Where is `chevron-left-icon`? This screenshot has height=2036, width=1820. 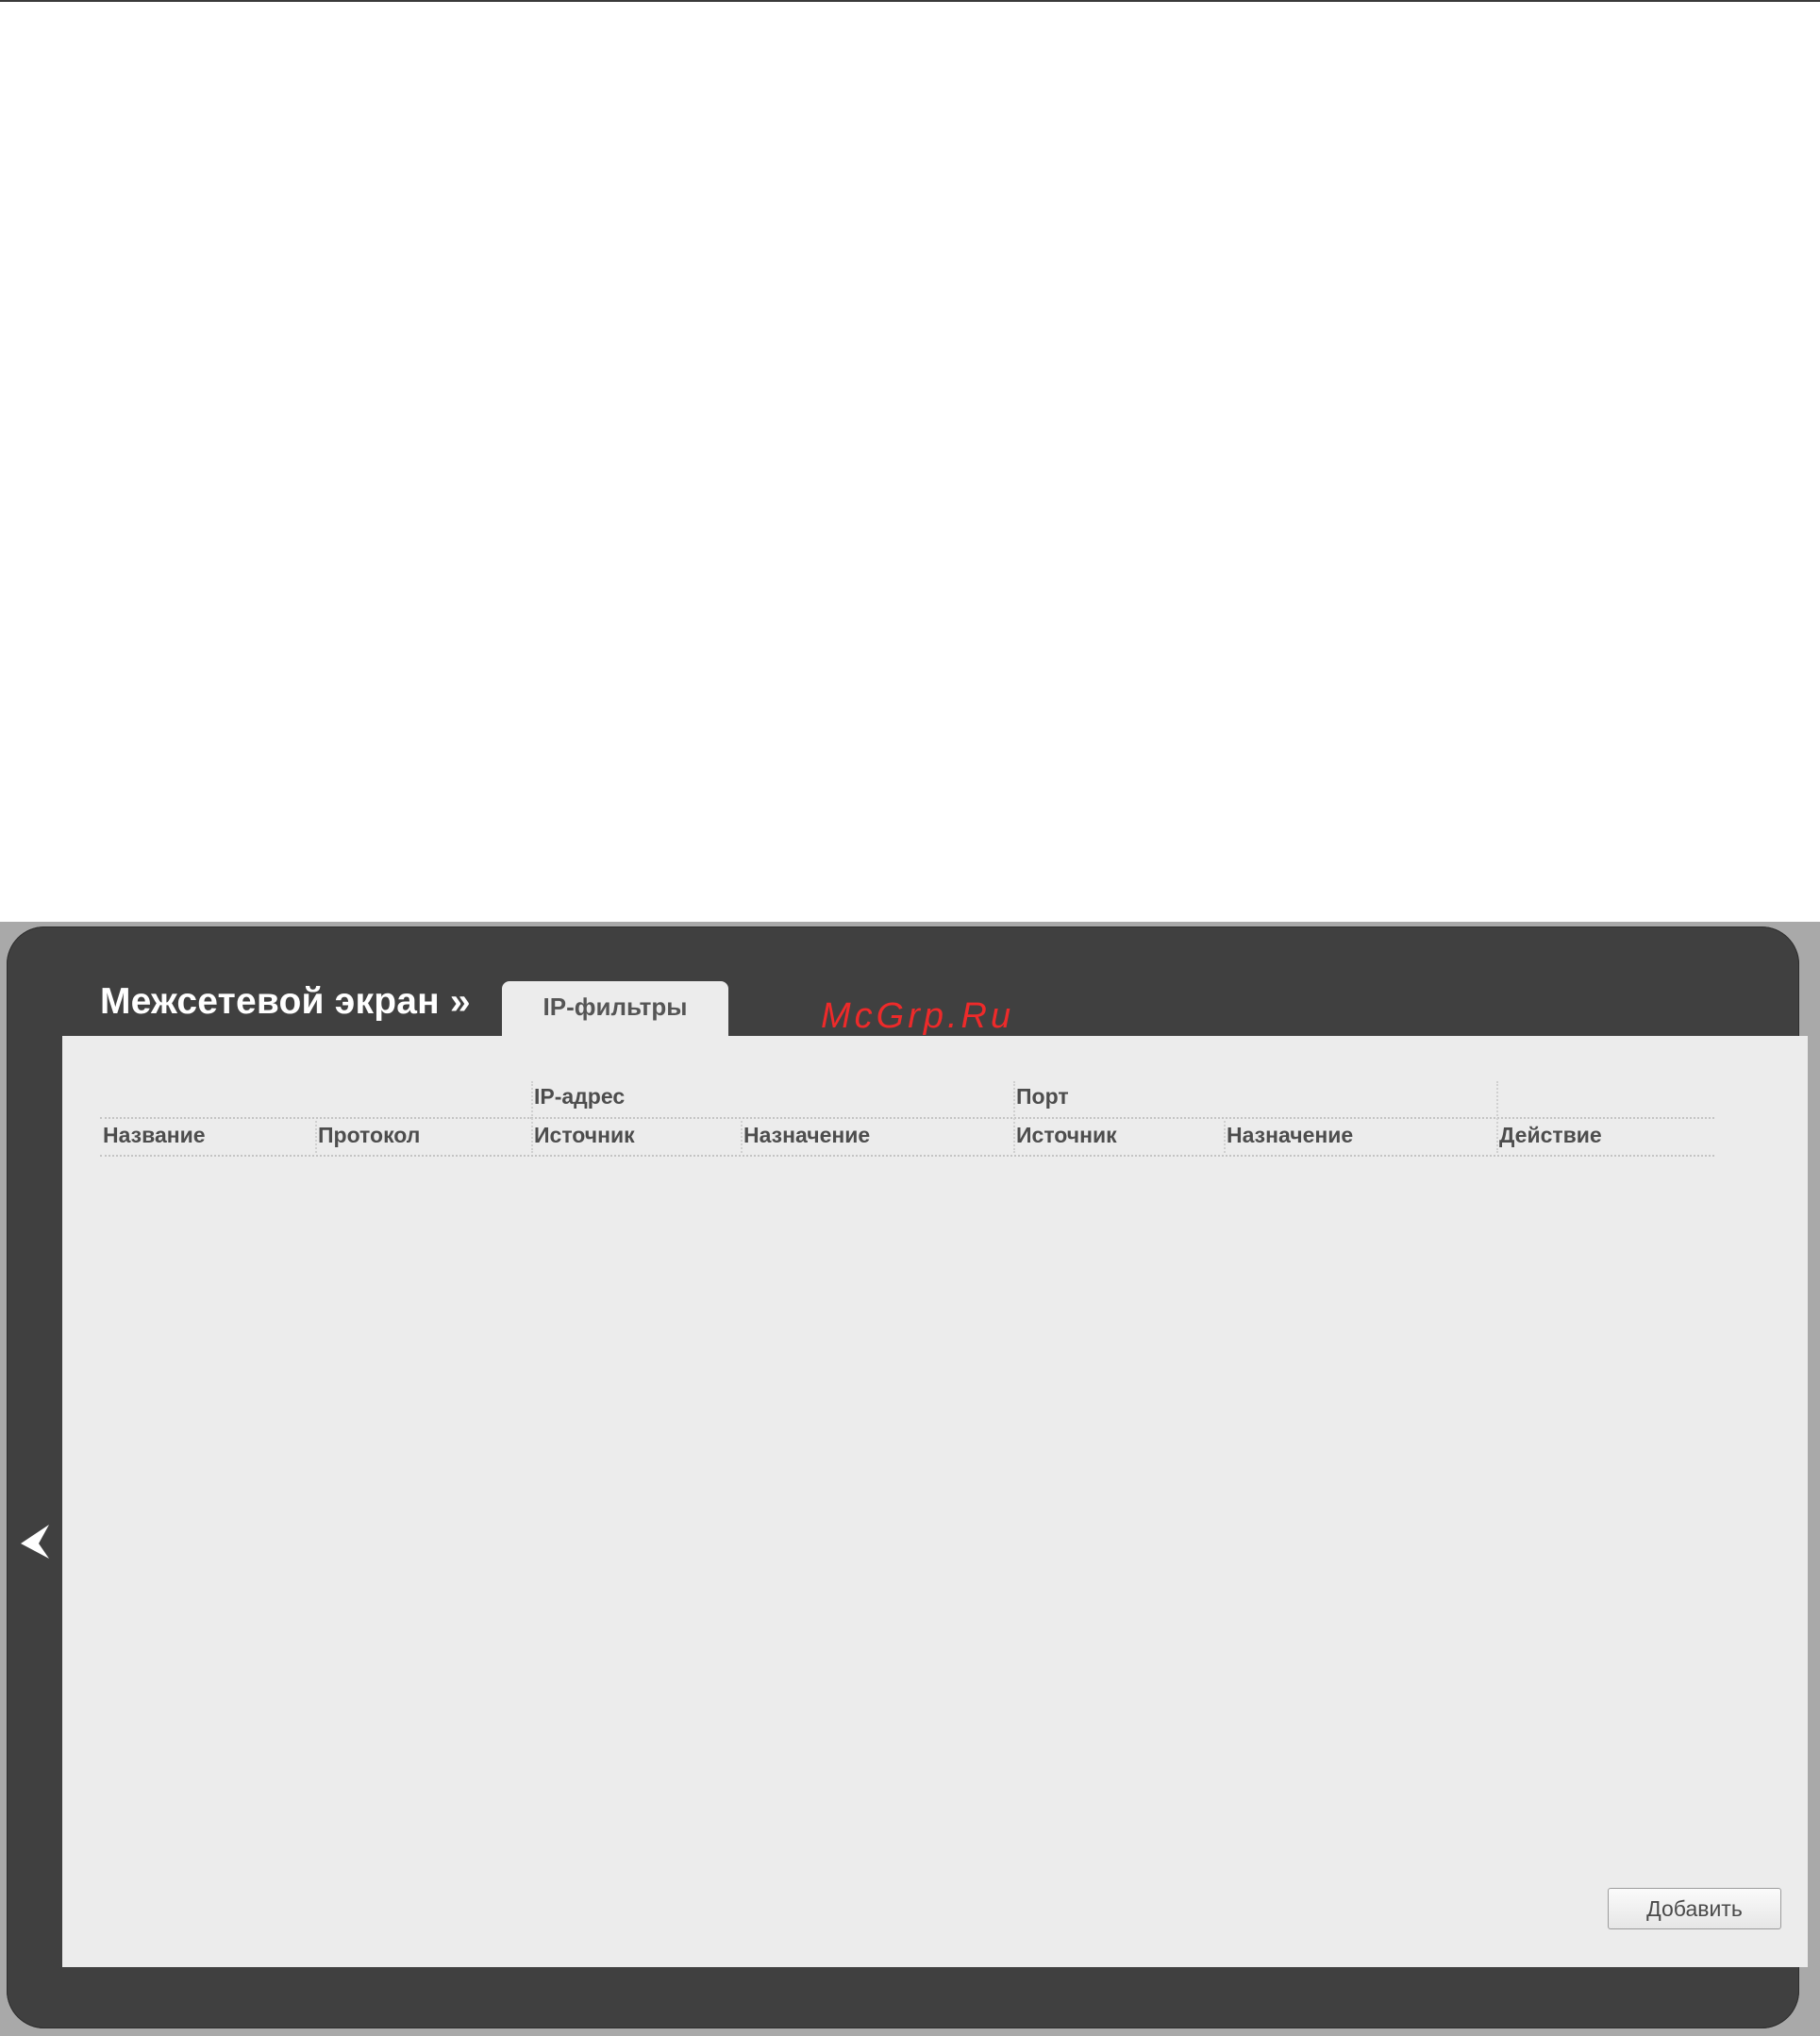
chevron-left-icon is located at coordinates (35, 1541).